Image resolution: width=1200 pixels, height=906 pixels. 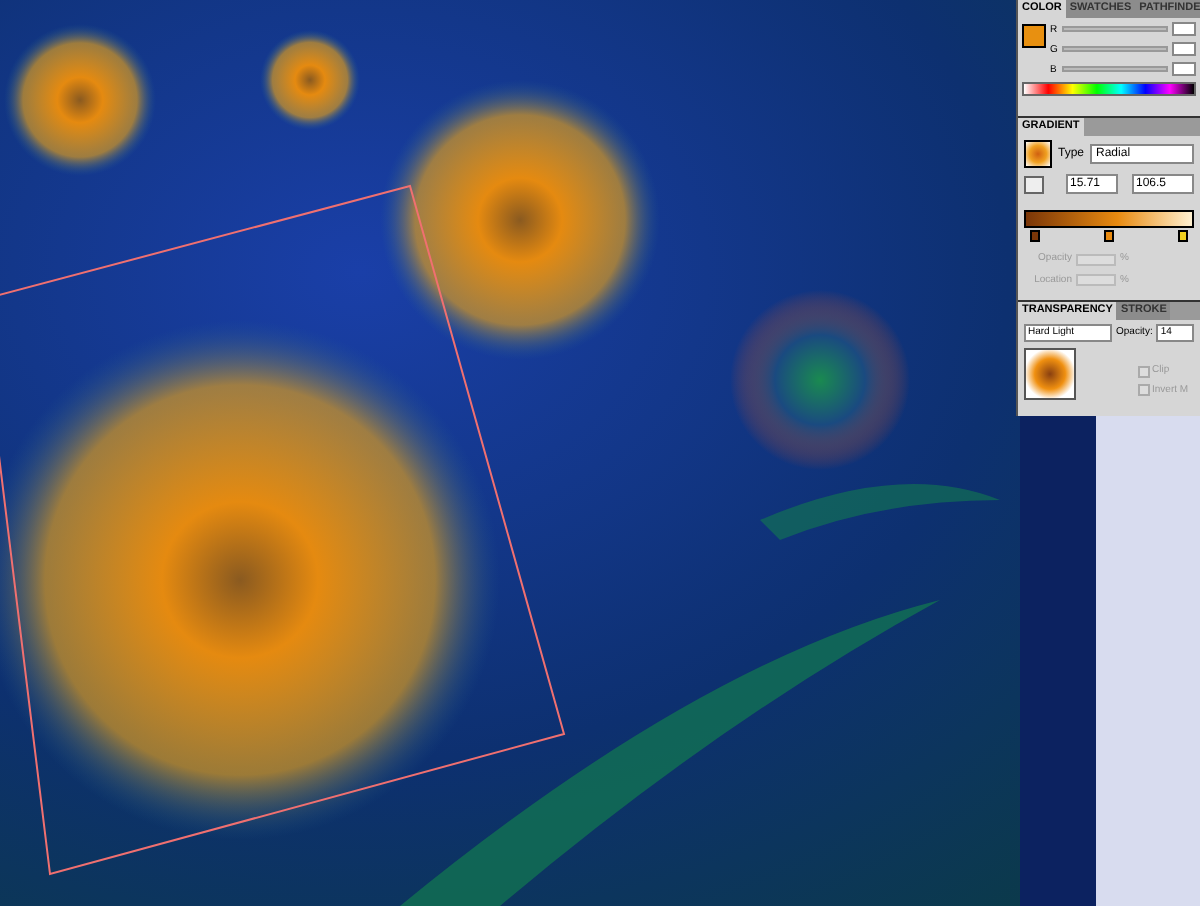 I want to click on gradient-ramp, so click(x=1109, y=219).